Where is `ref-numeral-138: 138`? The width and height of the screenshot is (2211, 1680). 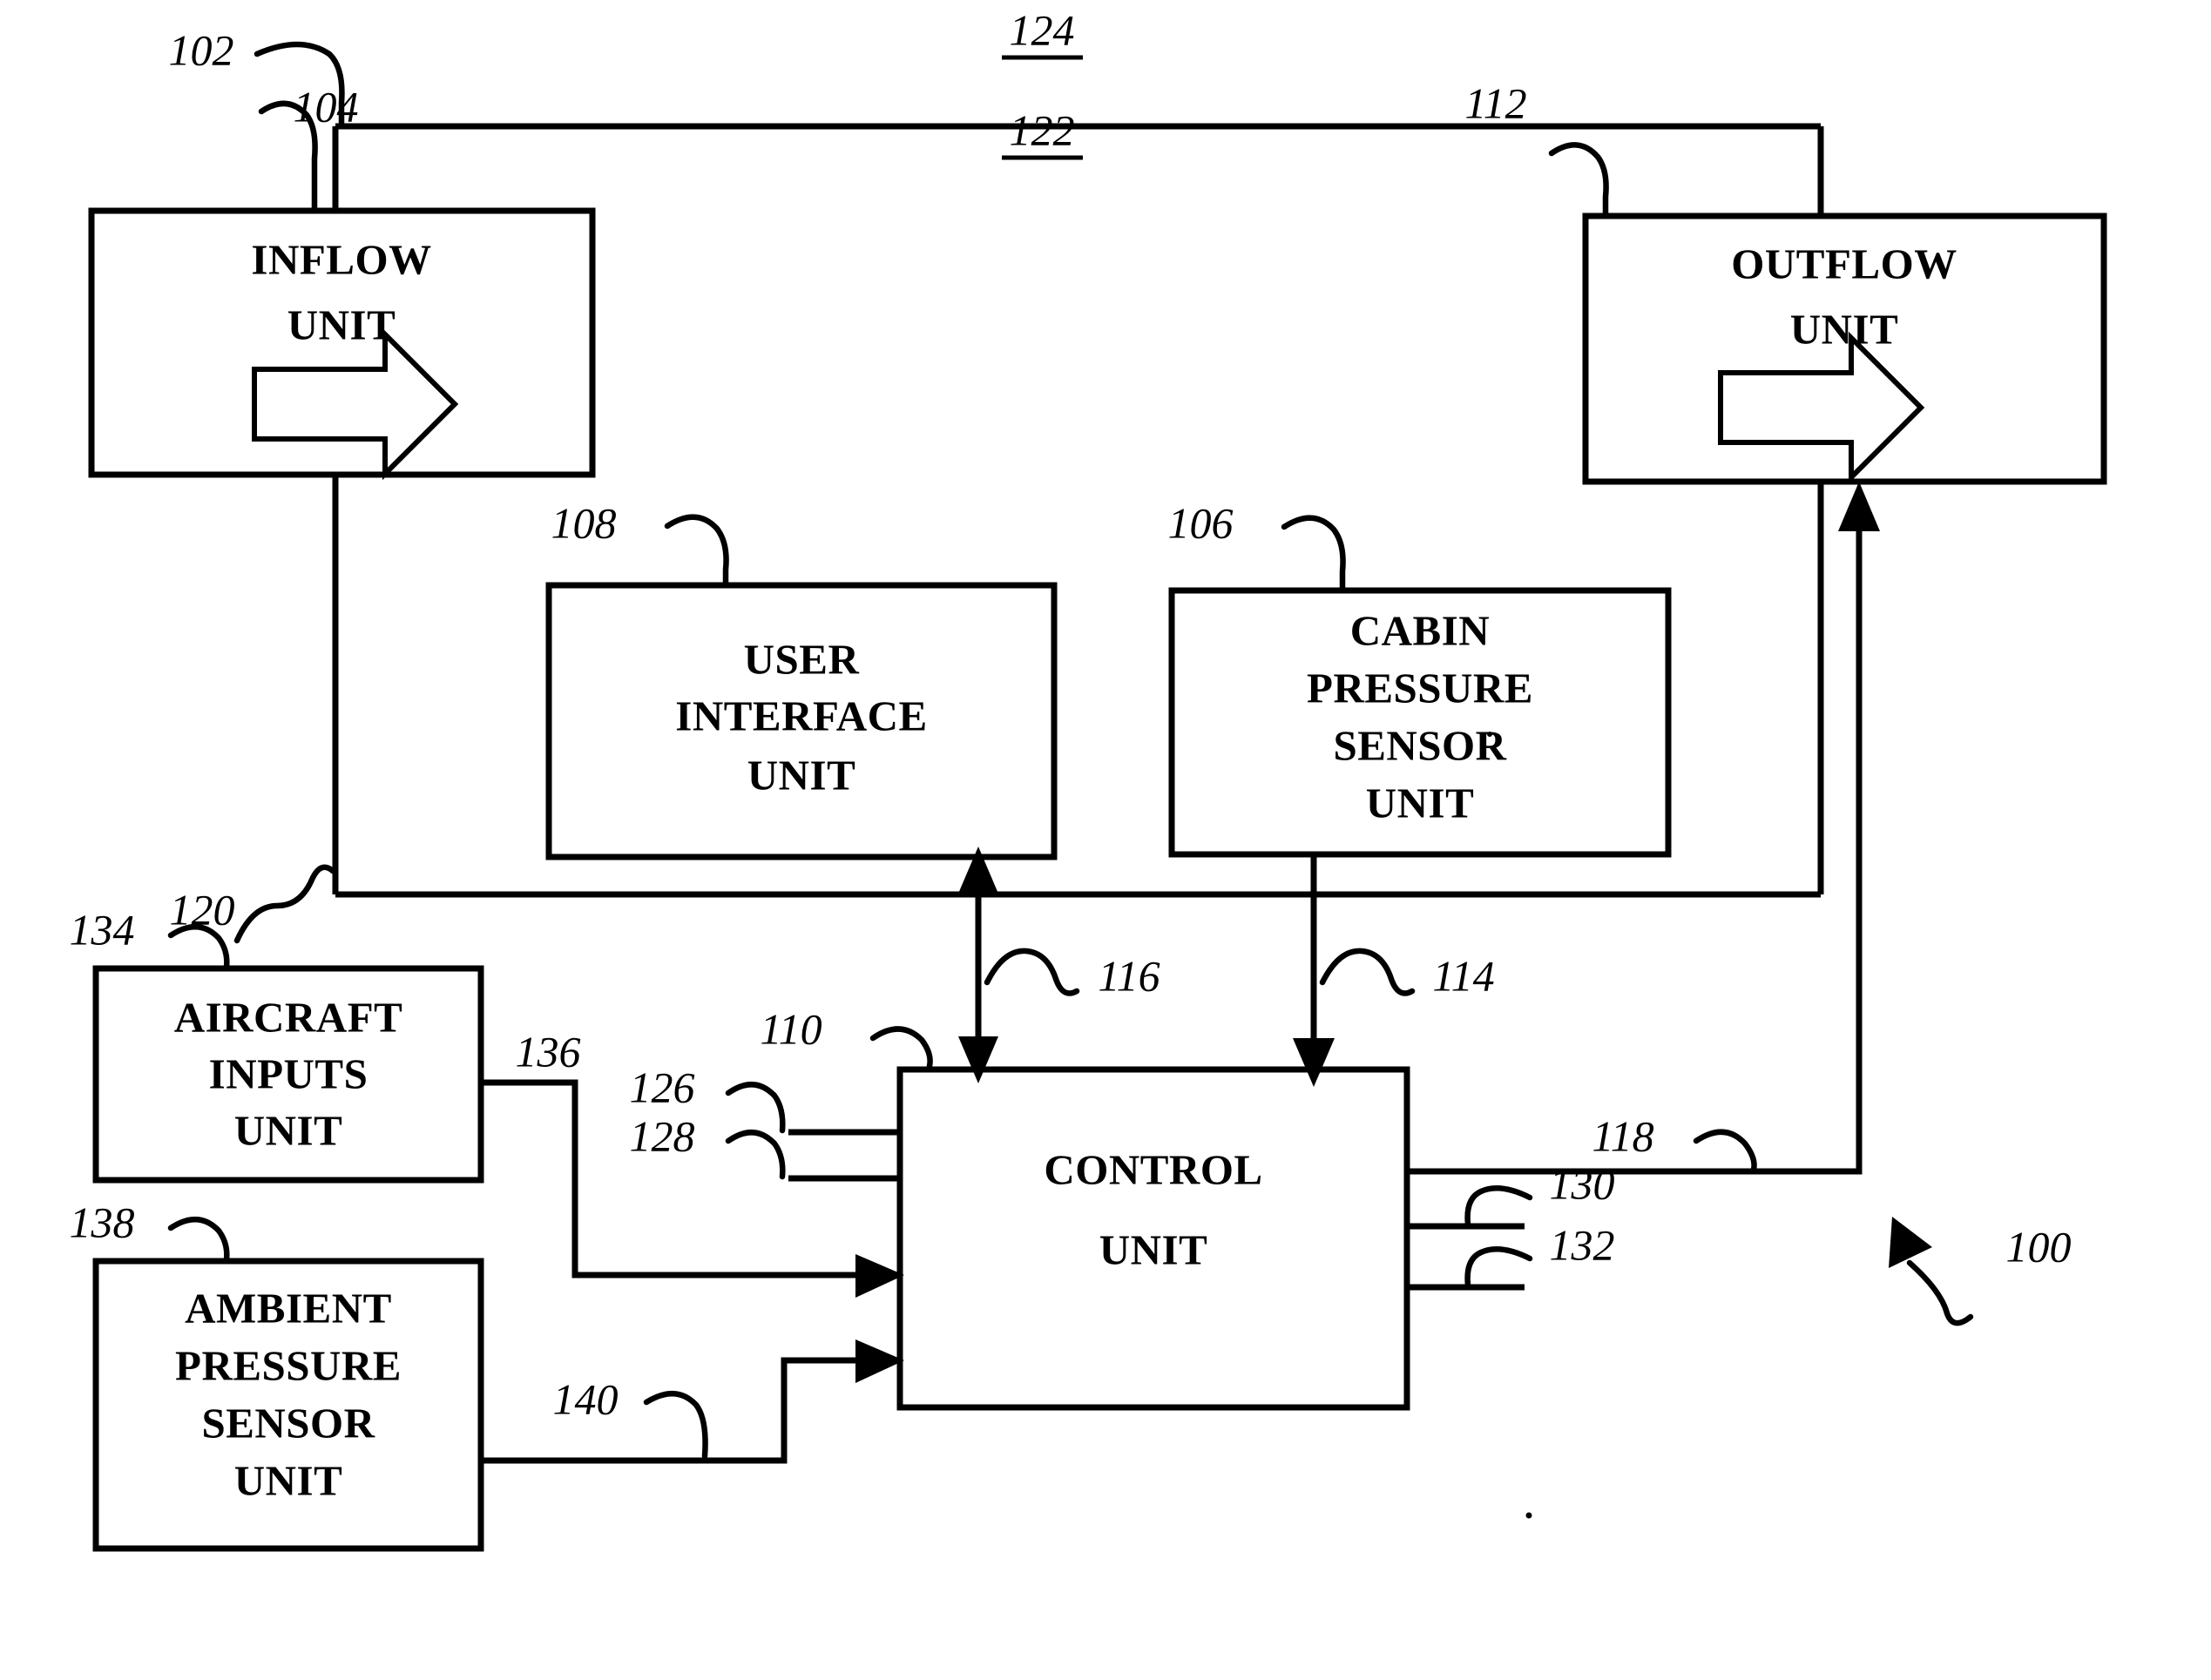
ref-numeral-138: 138 is located at coordinates (103, 1222).